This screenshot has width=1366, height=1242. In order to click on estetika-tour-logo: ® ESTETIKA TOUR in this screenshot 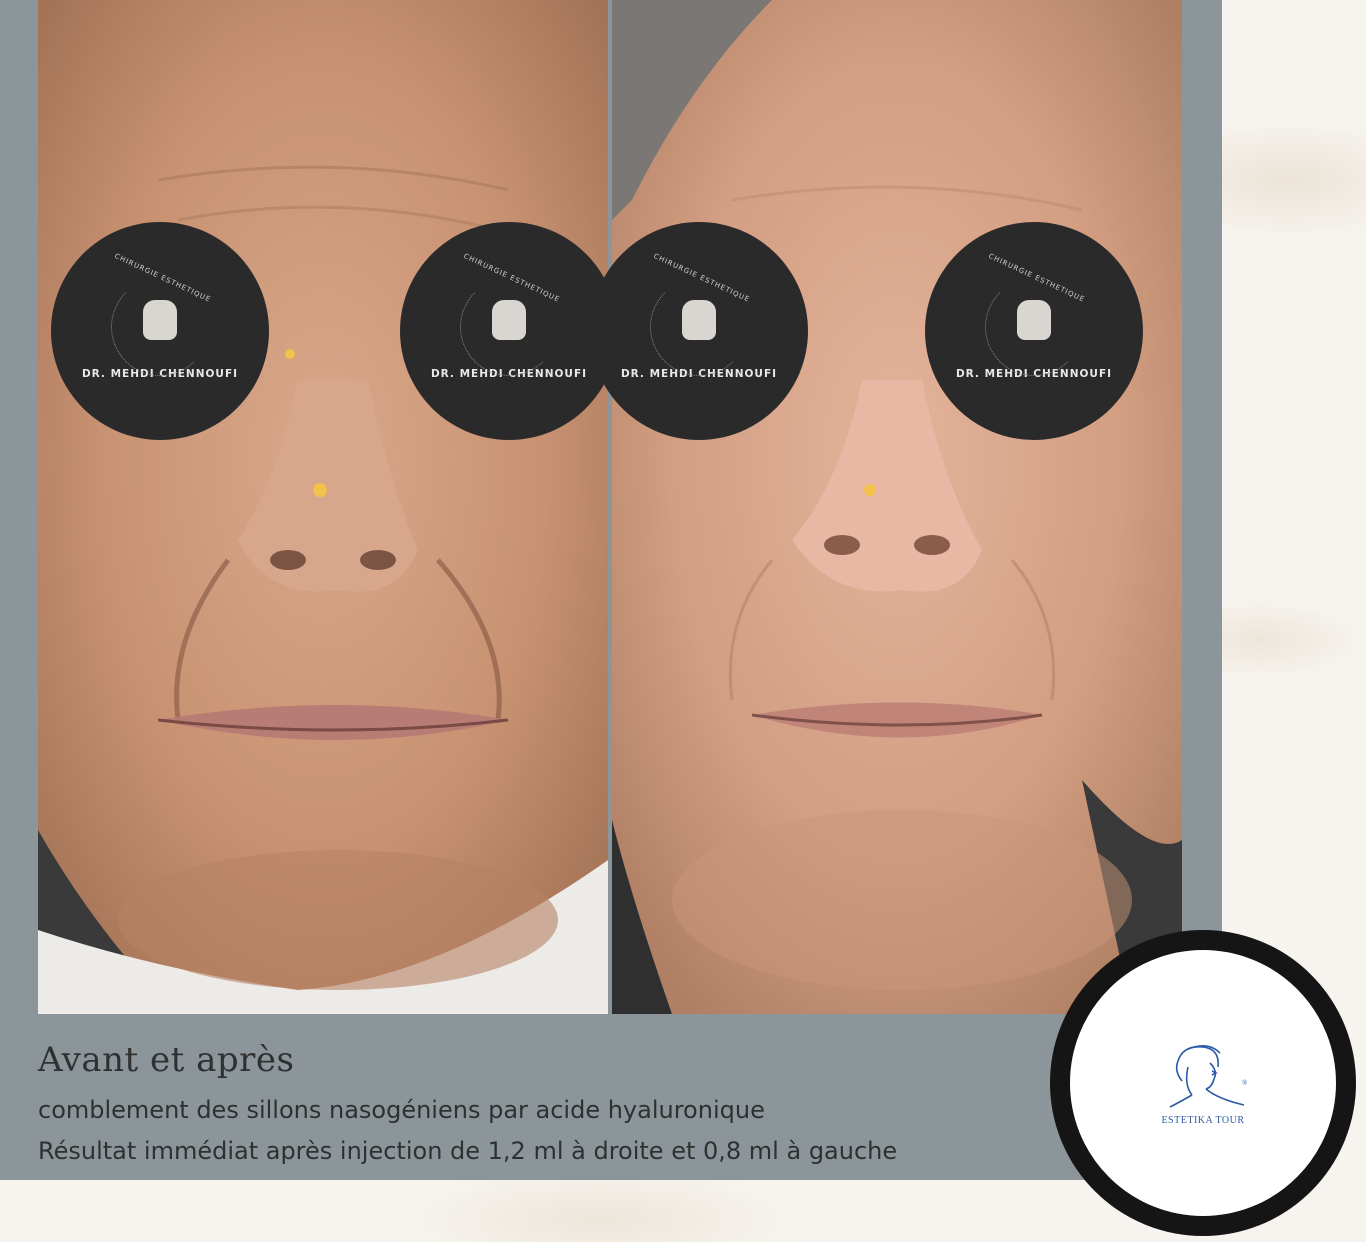, I will do `click(1203, 1083)`.